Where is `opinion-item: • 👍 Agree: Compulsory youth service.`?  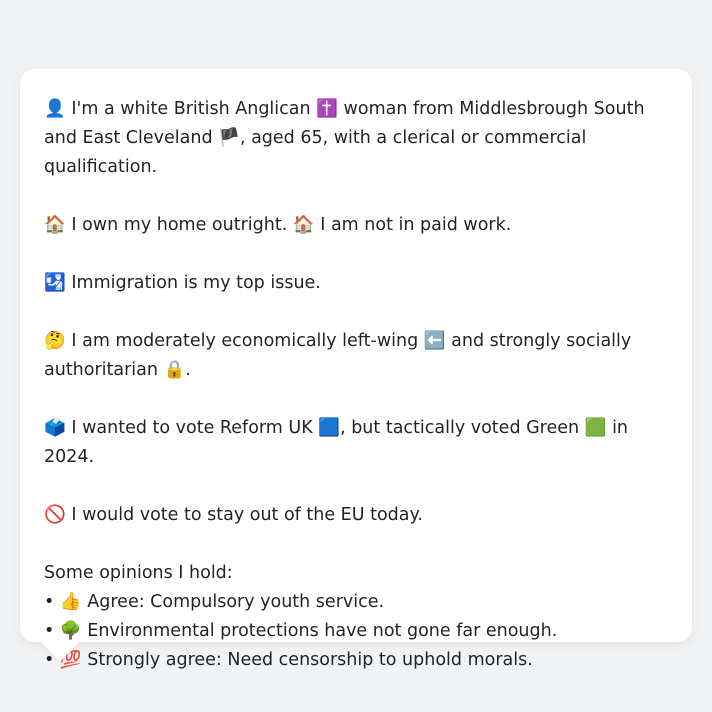
opinion-item: • 👍 Agree: Compulsory youth service. is located at coordinates (356, 602).